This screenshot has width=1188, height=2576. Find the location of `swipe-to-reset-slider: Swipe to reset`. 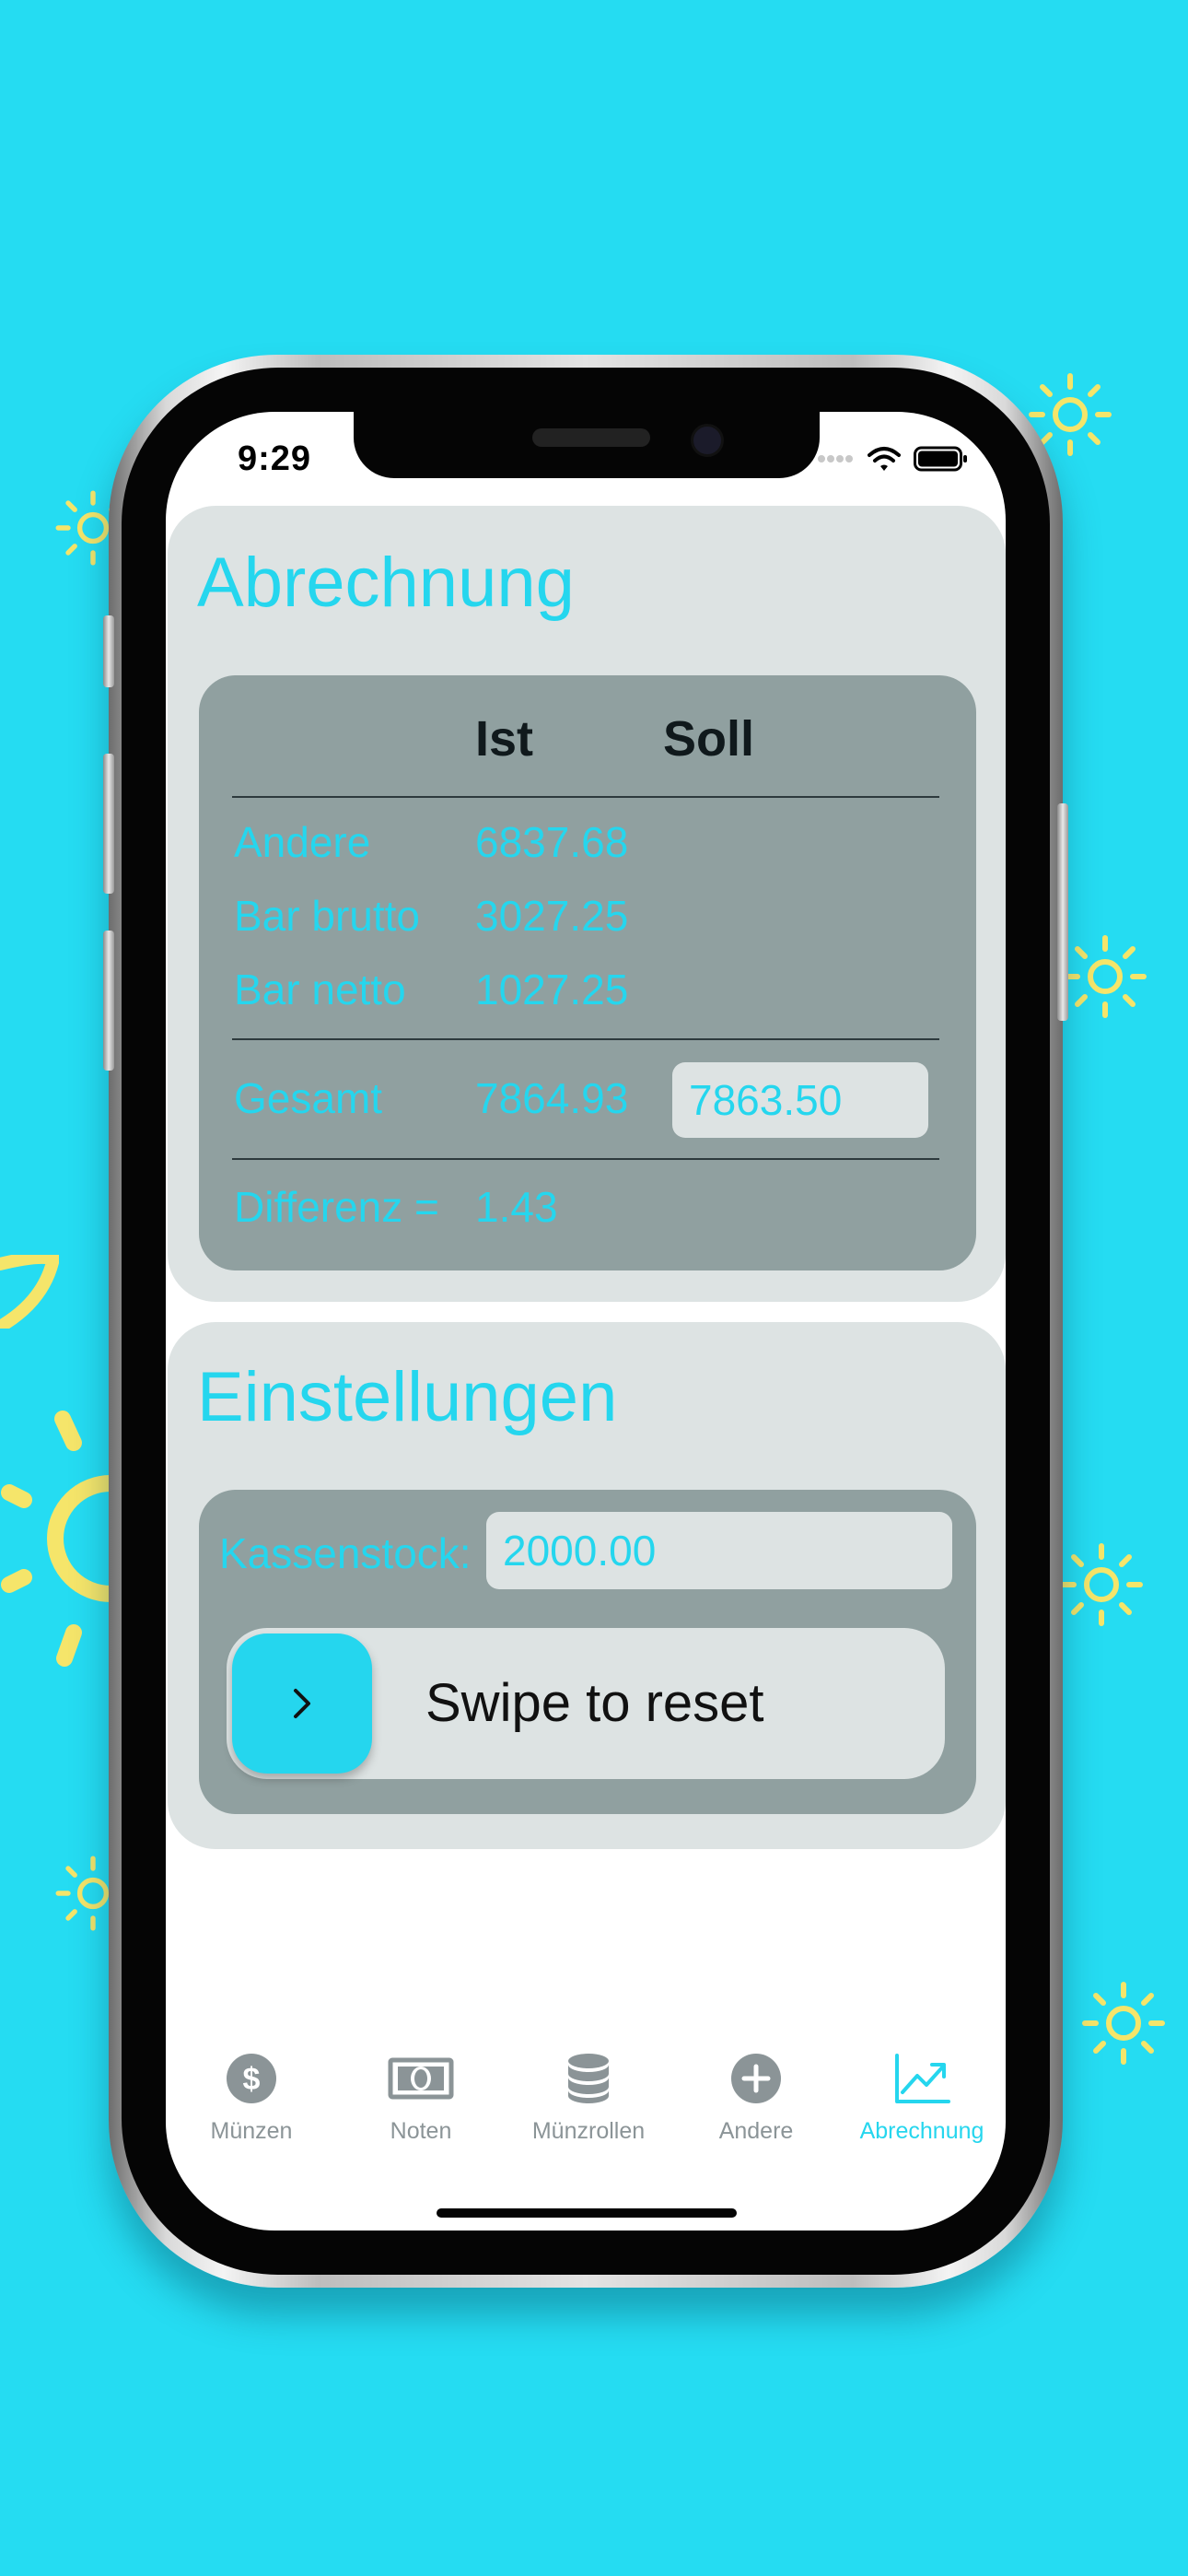

swipe-to-reset-slider: Swipe to reset is located at coordinates (586, 1703).